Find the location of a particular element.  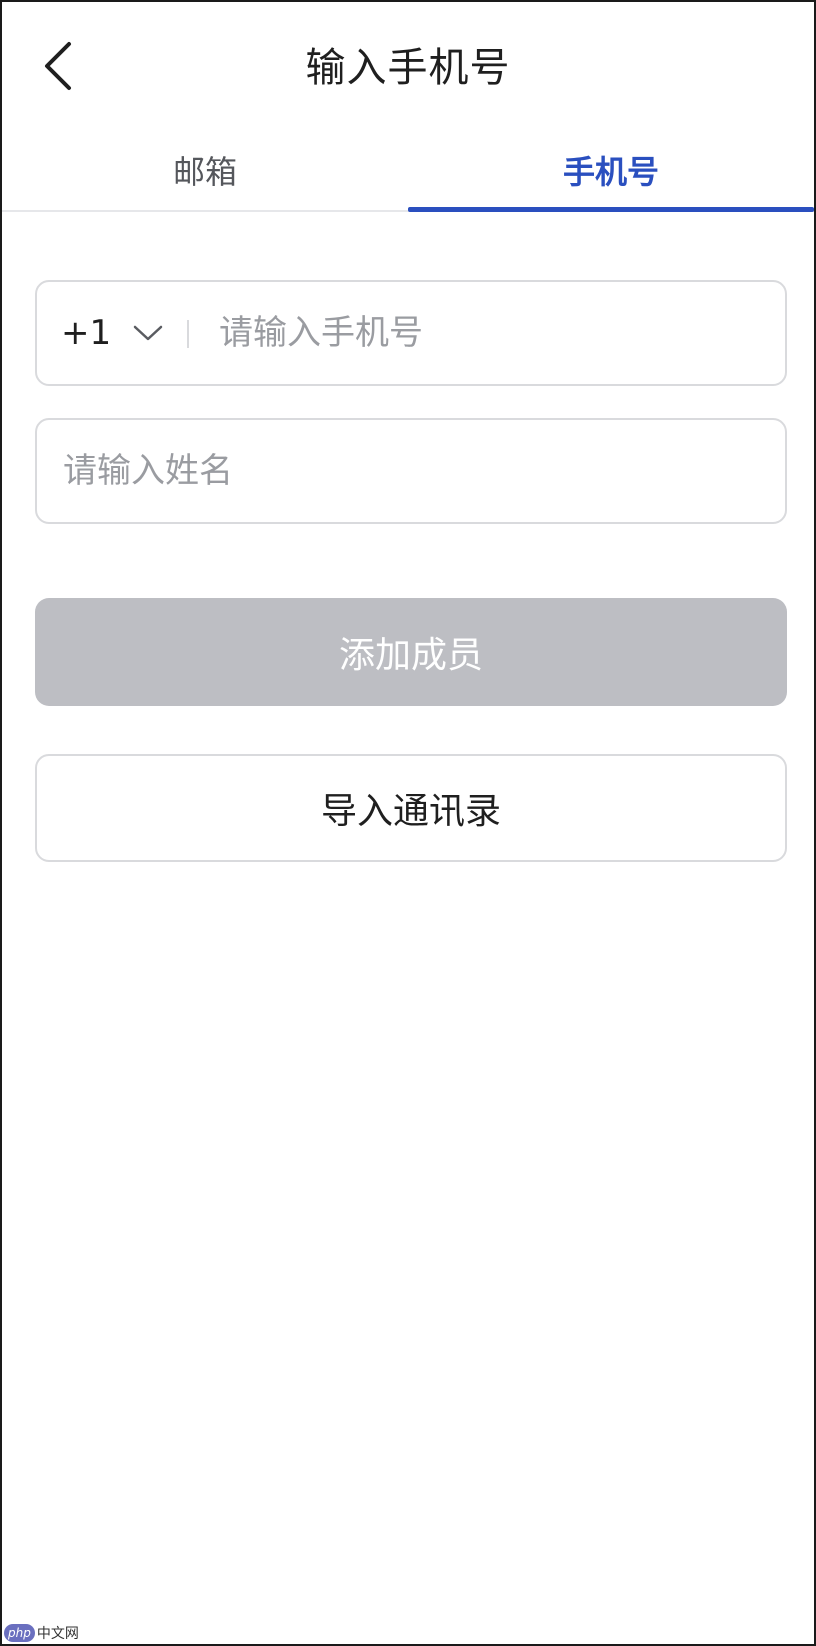

header-bar: 输入手机号 is located at coordinates (408, 68).